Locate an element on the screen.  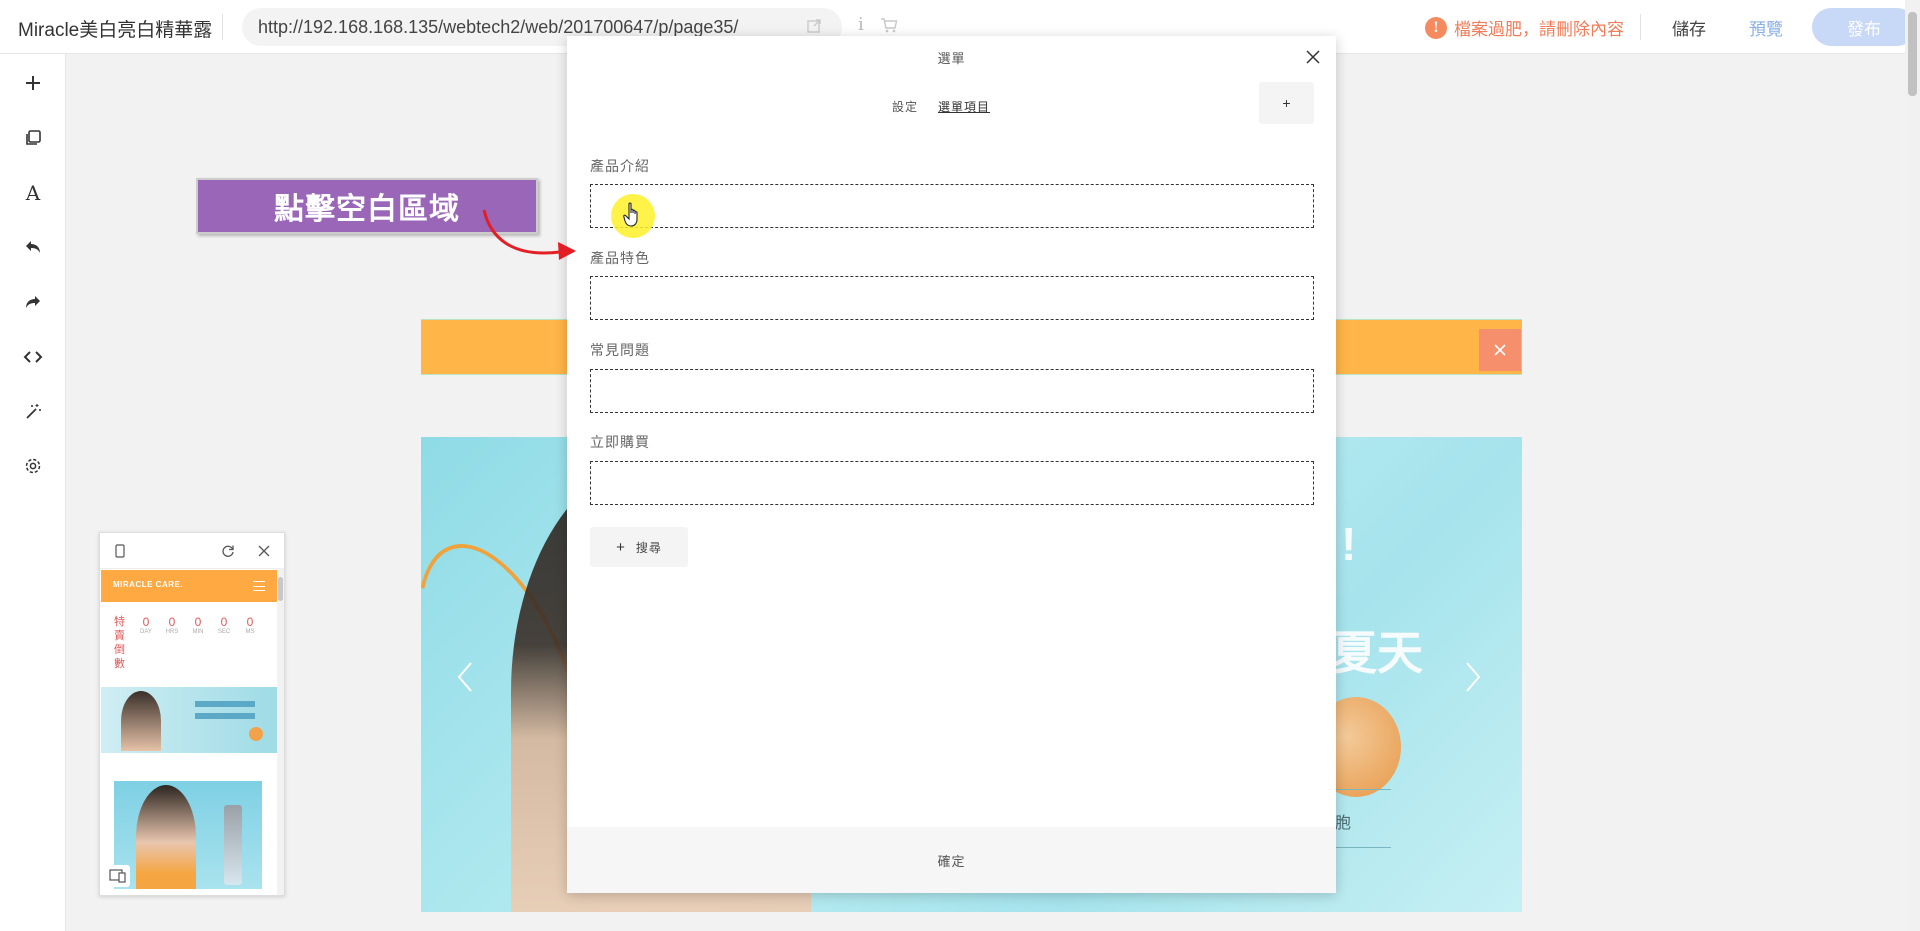
scrollbar-thumb is located at coordinates (1912, 54).